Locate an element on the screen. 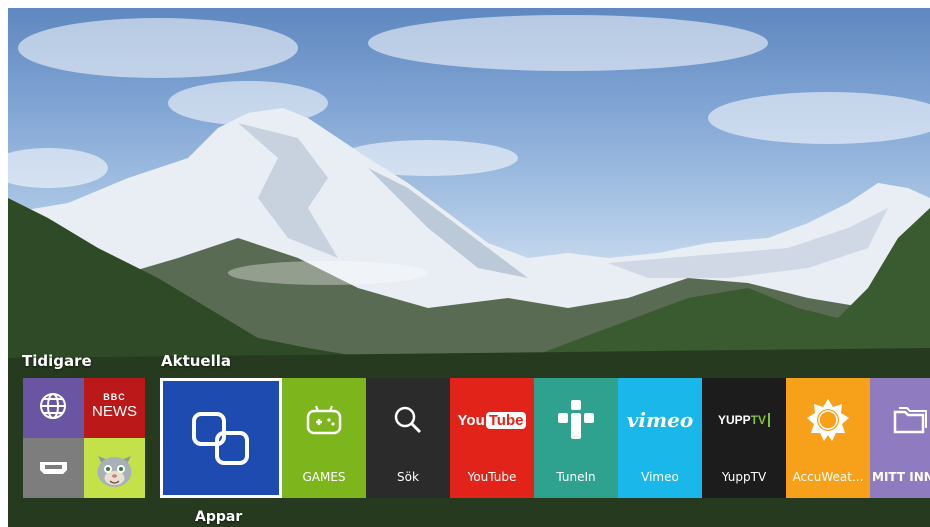 The height and width of the screenshot is (527, 930). gamepad-icon is located at coordinates (324, 420).